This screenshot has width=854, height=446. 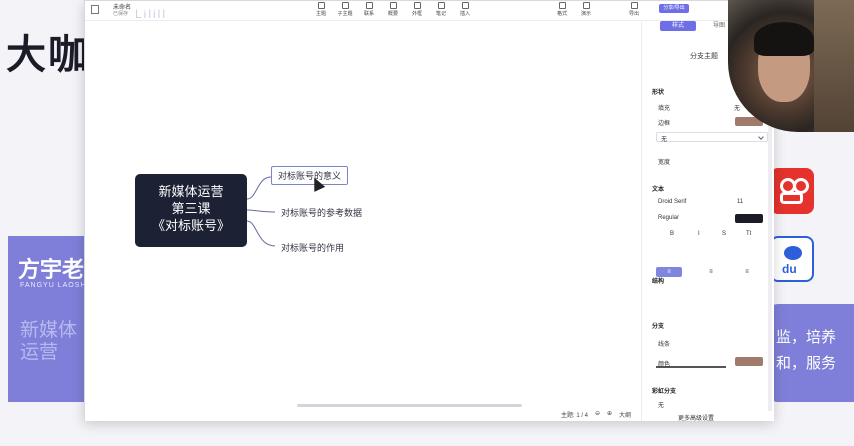 I want to click on insert-button: 插入, so click(x=465, y=10).